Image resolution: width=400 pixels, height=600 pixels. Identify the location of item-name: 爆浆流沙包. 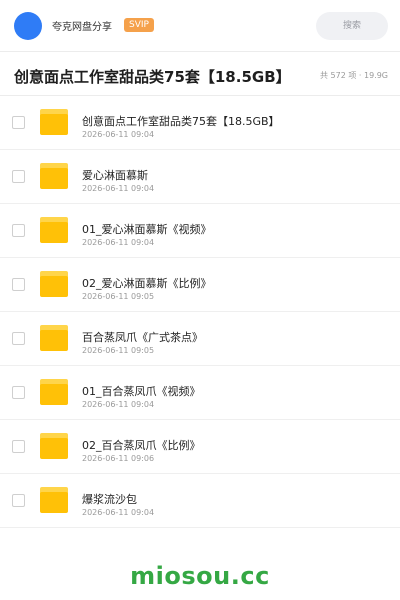
(109, 499).